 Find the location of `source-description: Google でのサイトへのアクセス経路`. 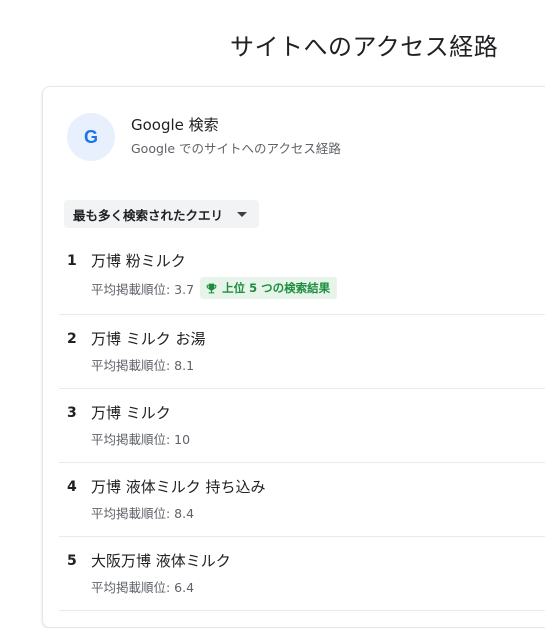

source-description: Google でのサイトへのアクセス経路 is located at coordinates (236, 148).